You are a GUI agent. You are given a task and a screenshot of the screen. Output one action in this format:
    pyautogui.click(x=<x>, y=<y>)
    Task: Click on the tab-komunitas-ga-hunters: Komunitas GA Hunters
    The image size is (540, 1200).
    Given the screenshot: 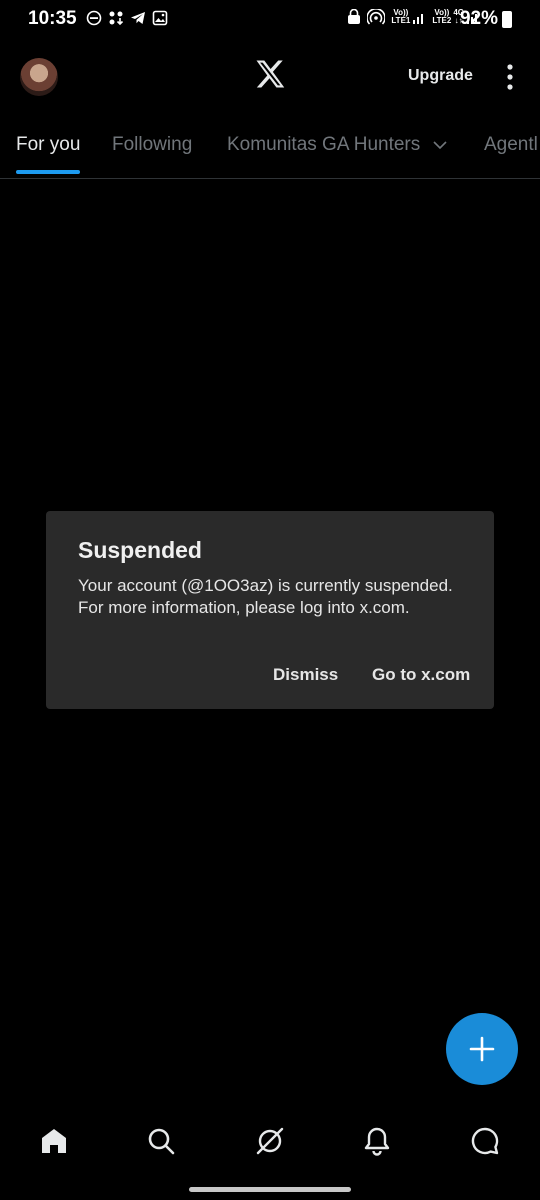 What is the action you would take?
    pyautogui.click(x=337, y=145)
    